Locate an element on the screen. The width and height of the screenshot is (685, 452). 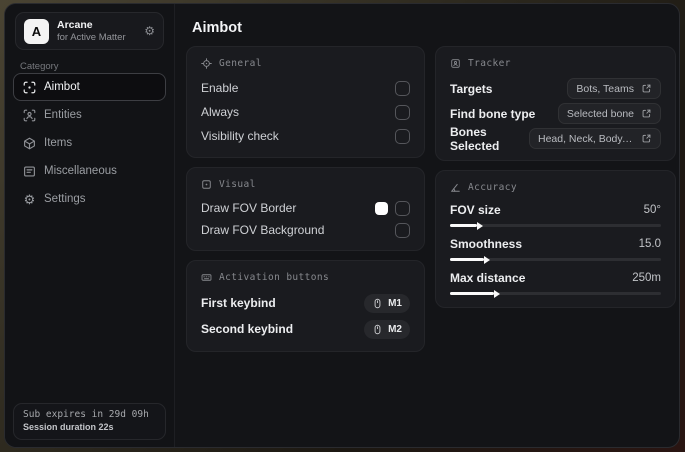
sidebar-item-miscellaneous: Miscellaneous is located at coordinates (89, 171).